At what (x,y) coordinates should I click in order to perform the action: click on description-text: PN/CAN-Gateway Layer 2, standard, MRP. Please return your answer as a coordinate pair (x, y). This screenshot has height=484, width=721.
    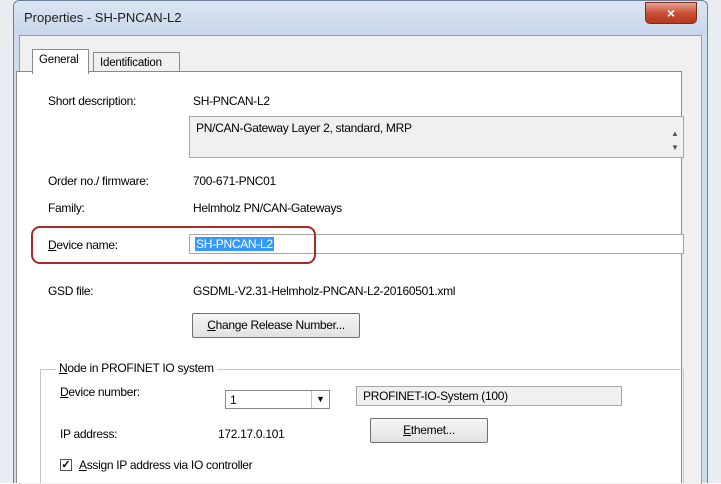
    Looking at the image, I should click on (304, 128).